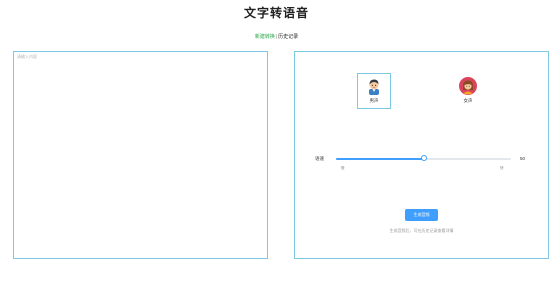 The image size is (553, 291). What do you see at coordinates (380, 159) in the screenshot?
I see `slider-fill` at bounding box center [380, 159].